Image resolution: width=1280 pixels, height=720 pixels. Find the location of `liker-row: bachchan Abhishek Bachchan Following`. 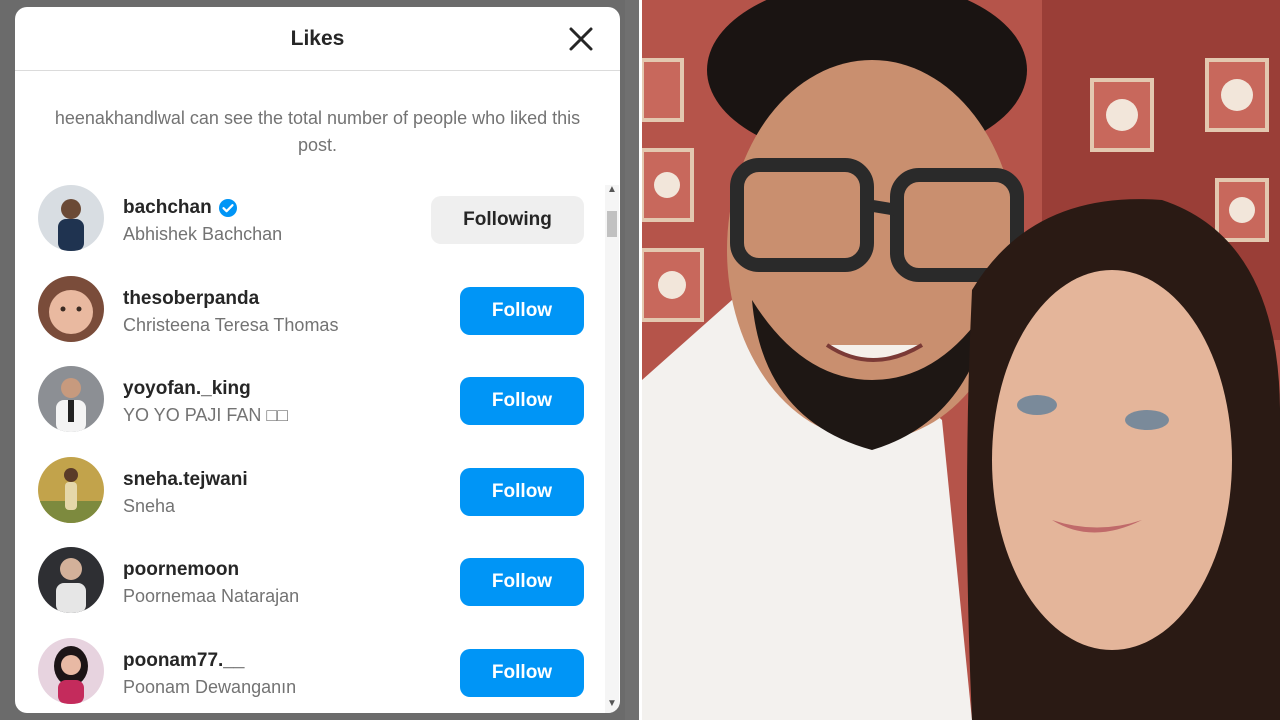

liker-row: bachchan Abhishek Bachchan Following is located at coordinates (310, 230).